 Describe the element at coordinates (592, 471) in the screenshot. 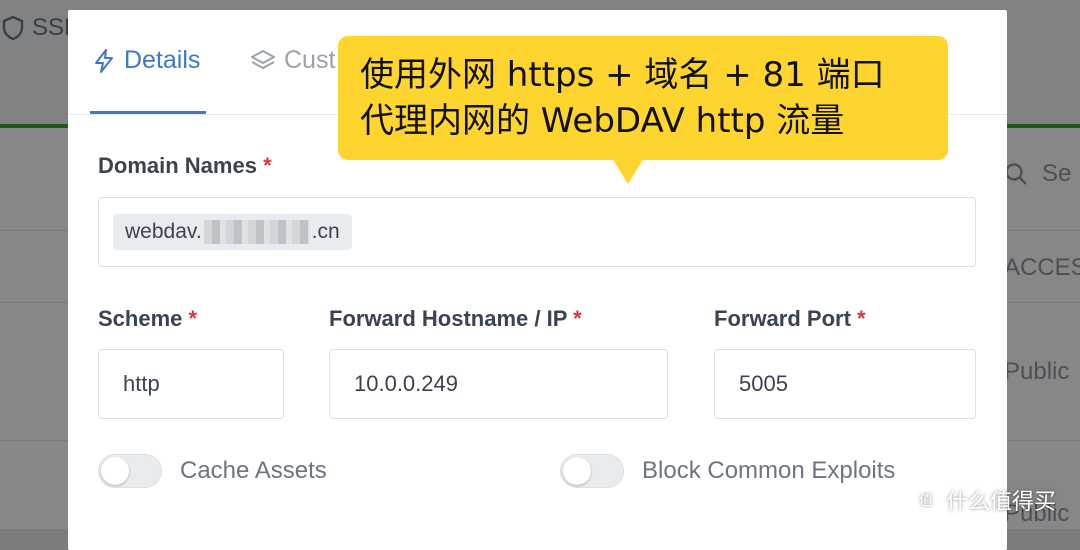

I see `block-exploits-toggle` at that location.